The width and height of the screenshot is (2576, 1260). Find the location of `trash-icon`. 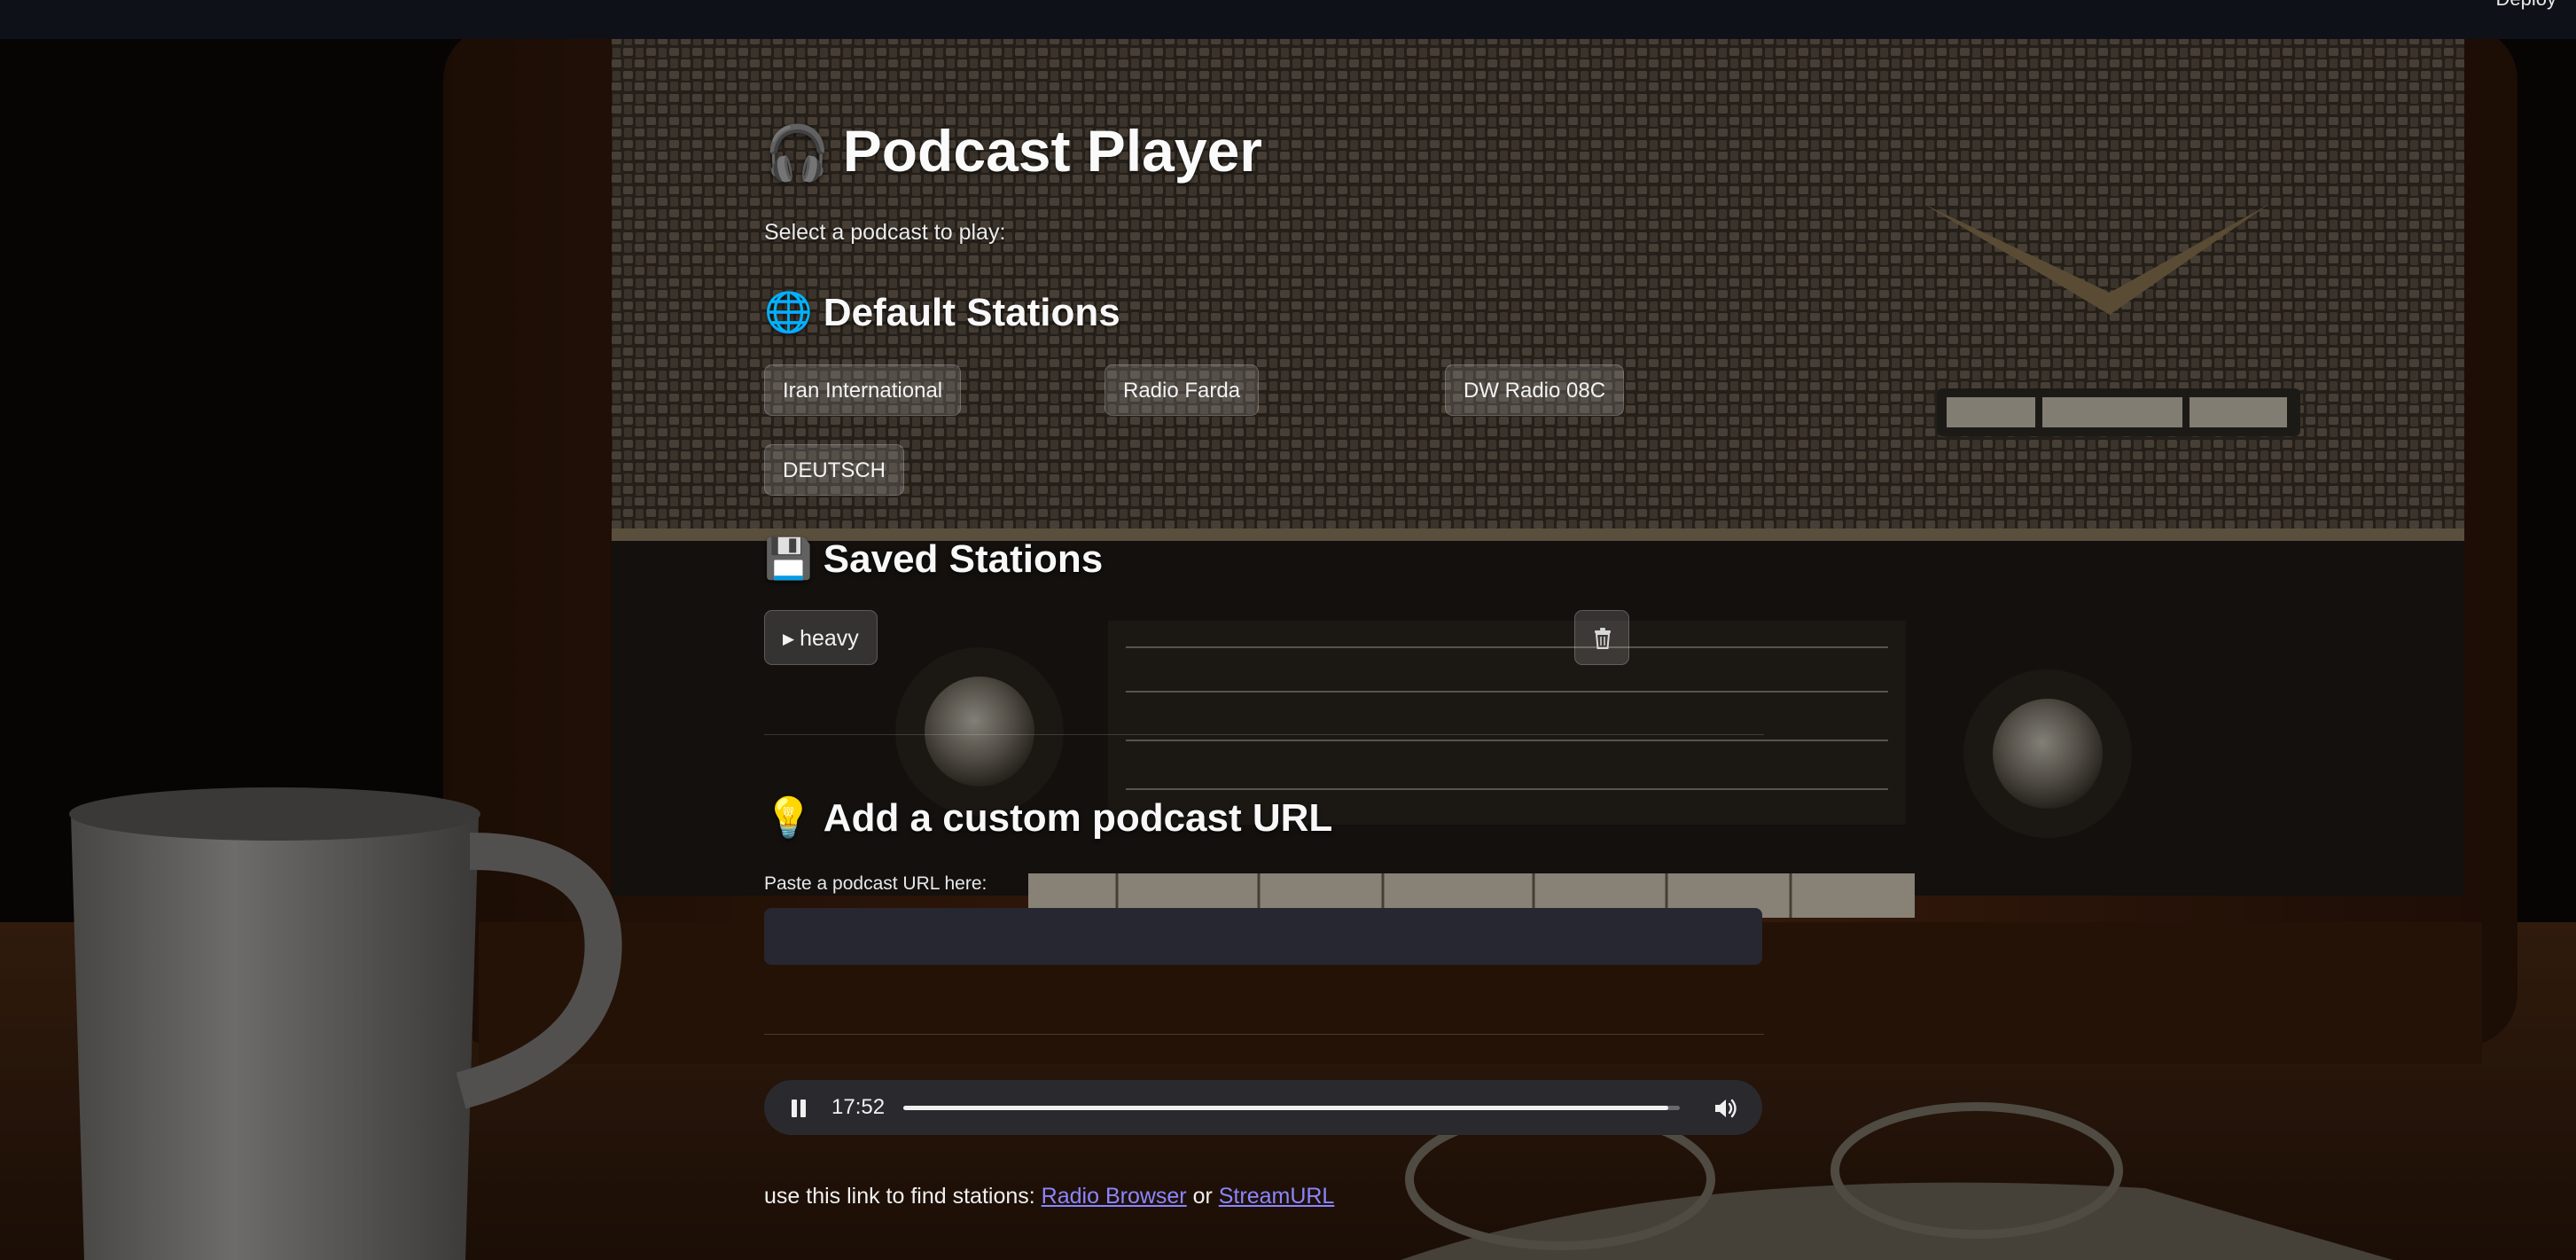

trash-icon is located at coordinates (1603, 638).